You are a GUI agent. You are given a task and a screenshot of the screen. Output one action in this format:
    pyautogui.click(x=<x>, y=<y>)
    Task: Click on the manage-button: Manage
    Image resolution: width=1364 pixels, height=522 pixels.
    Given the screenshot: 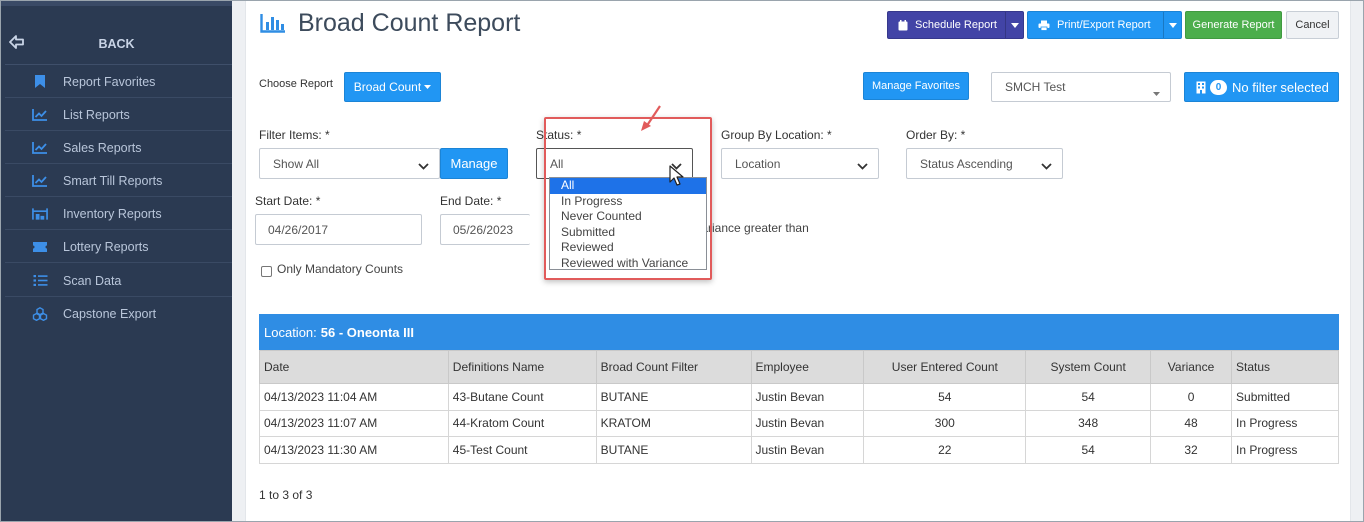 What is the action you would take?
    pyautogui.click(x=474, y=163)
    